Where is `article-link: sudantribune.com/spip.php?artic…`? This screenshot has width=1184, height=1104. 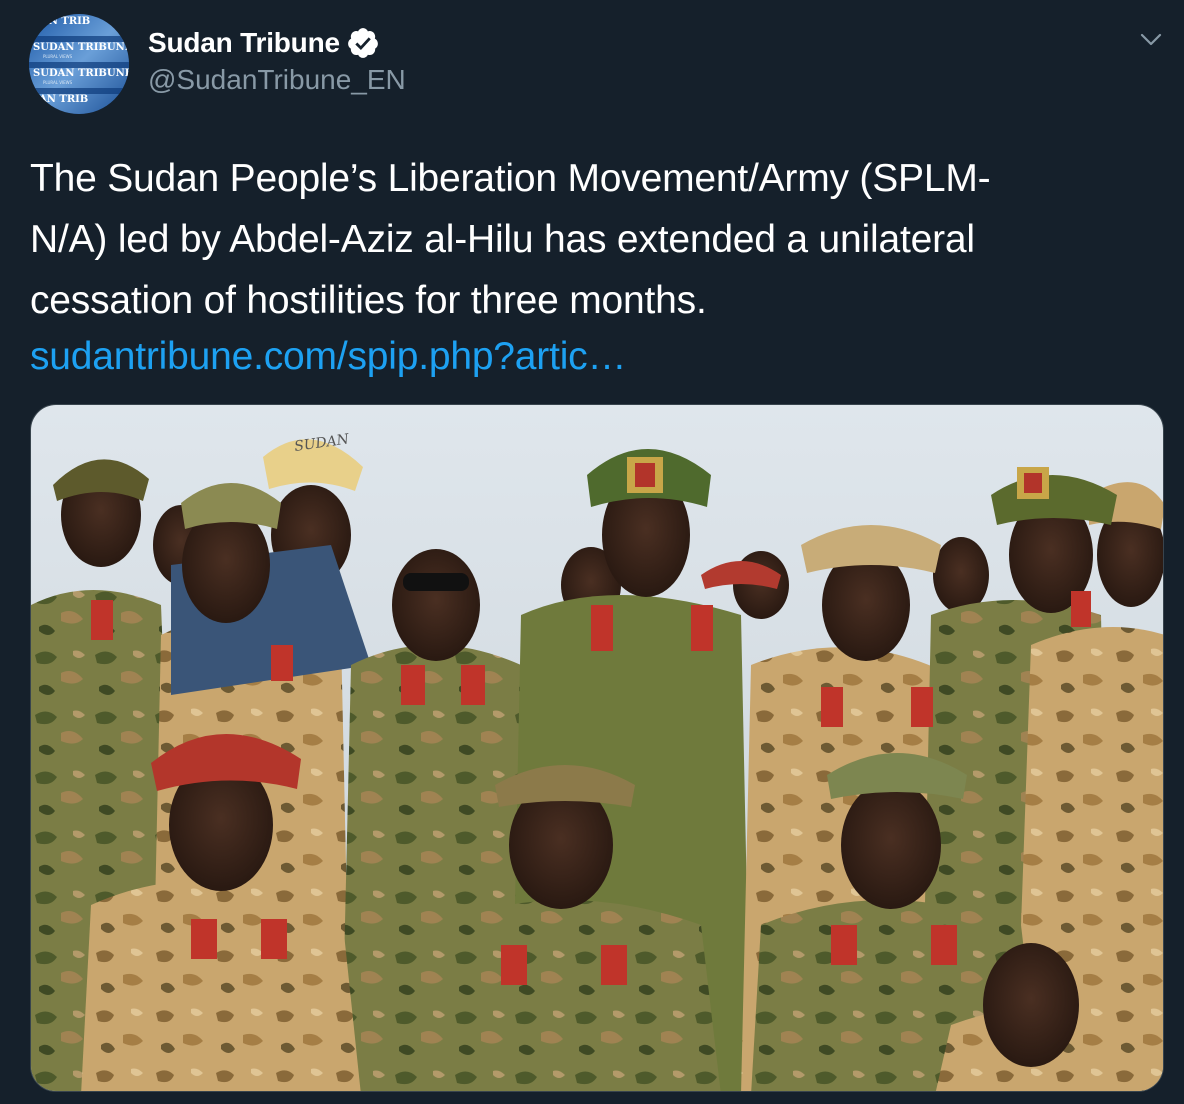
article-link: sudantribune.com/spip.php?artic… is located at coordinates (328, 357).